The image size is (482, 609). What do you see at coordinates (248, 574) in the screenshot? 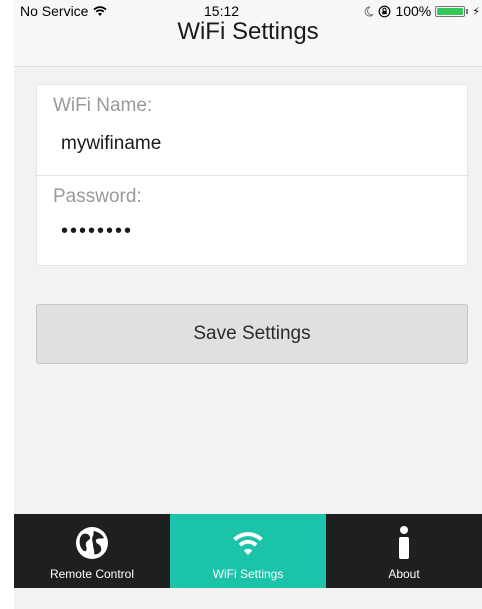
I see `tab-label: WiFi Settings` at bounding box center [248, 574].